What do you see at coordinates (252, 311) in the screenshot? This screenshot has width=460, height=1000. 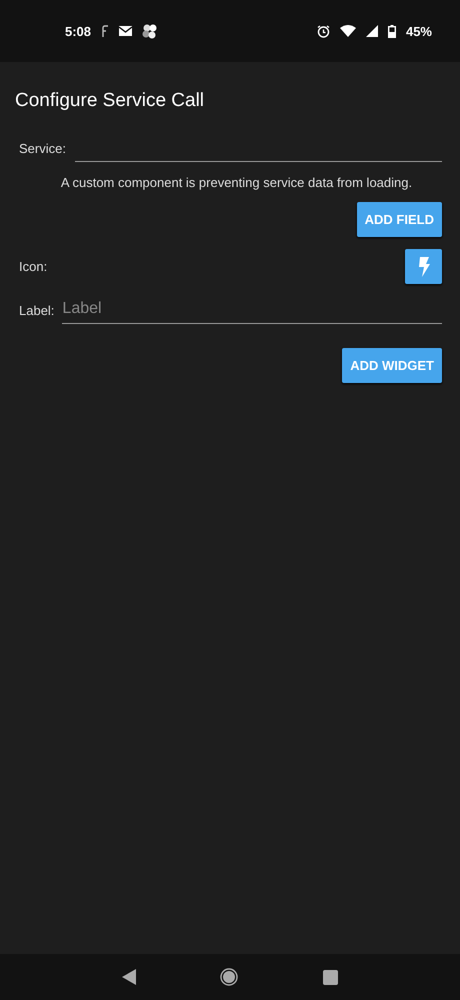 I see `label-field: Label` at bounding box center [252, 311].